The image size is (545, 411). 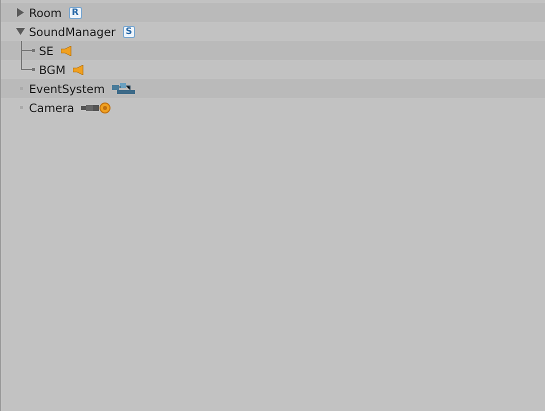 I want to click on object-name: BGM, so click(x=52, y=69).